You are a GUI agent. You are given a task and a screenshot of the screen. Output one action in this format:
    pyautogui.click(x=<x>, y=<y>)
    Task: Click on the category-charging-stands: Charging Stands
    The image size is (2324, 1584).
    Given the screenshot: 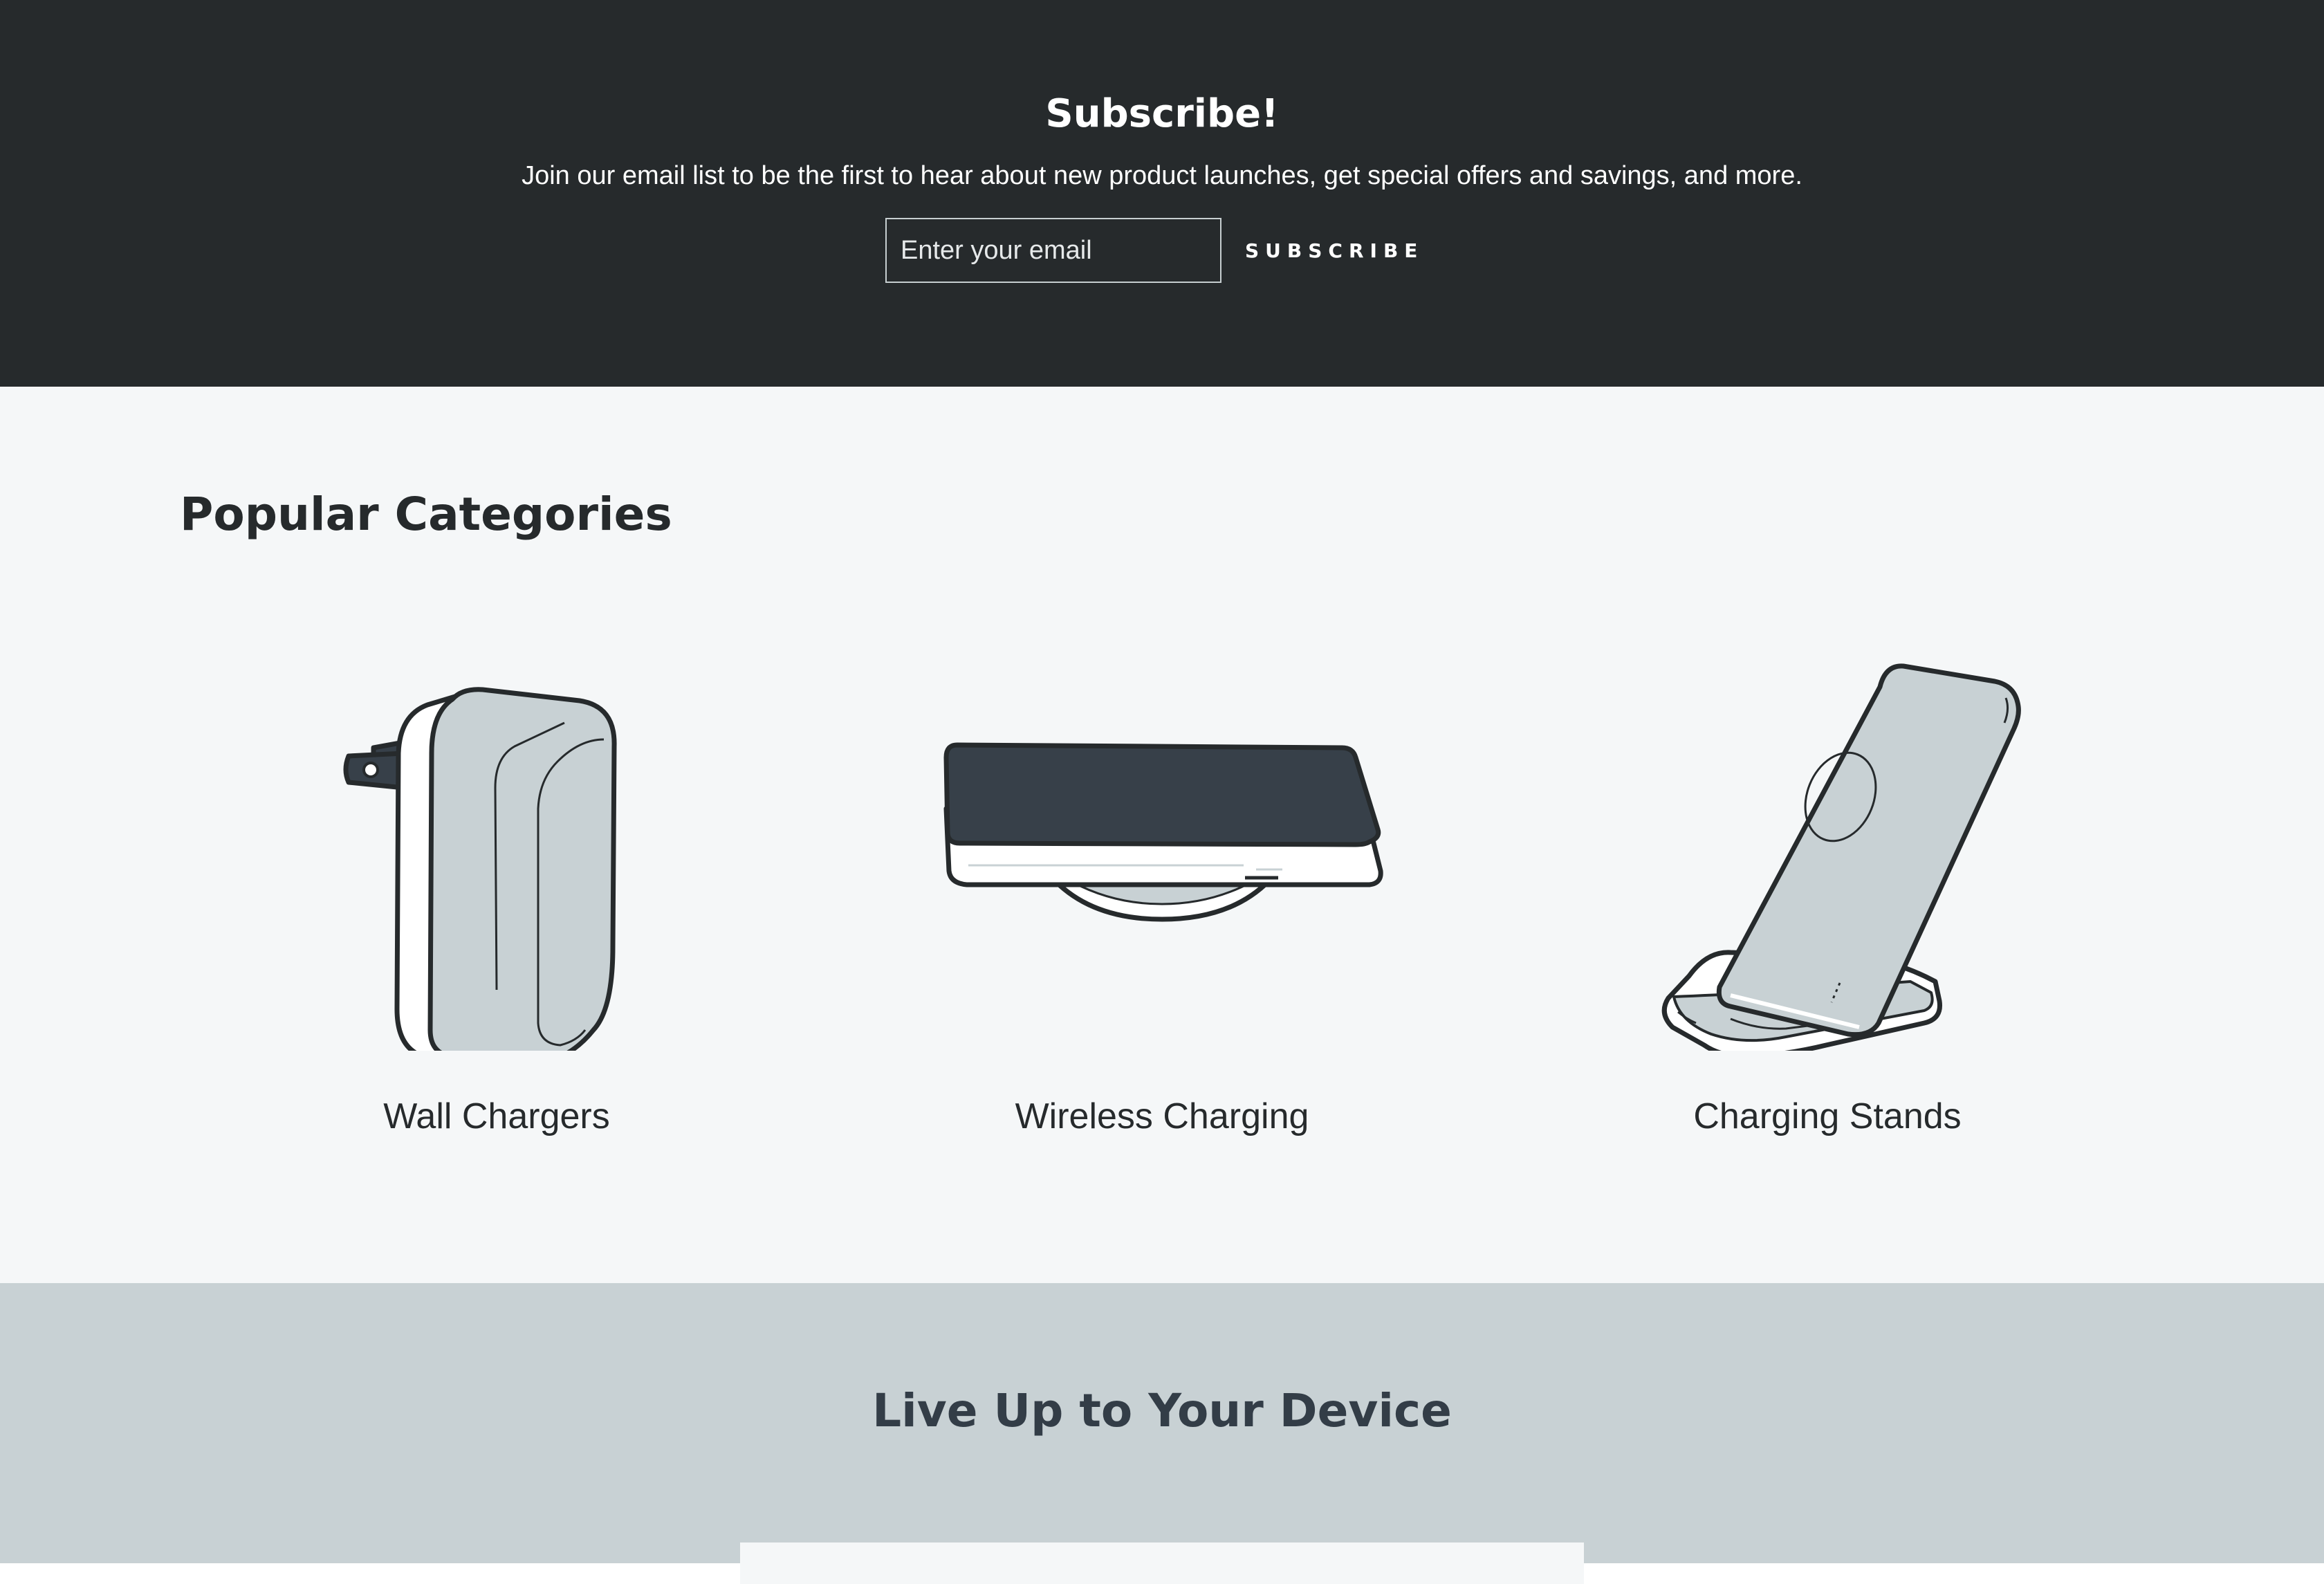 What is the action you would take?
    pyautogui.click(x=1827, y=879)
    